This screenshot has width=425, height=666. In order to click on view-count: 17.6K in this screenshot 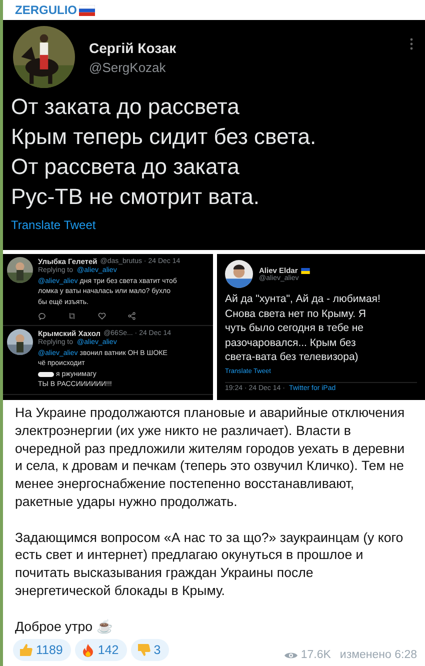, I will do `click(315, 655)`.